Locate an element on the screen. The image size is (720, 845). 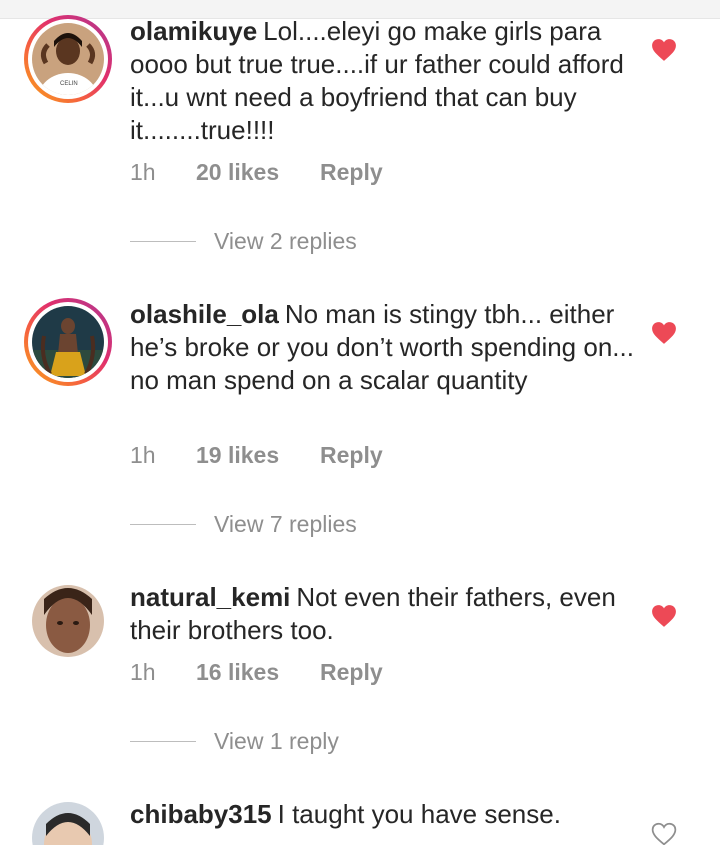
view-replies-label: View 2 replies is located at coordinates (285, 241).